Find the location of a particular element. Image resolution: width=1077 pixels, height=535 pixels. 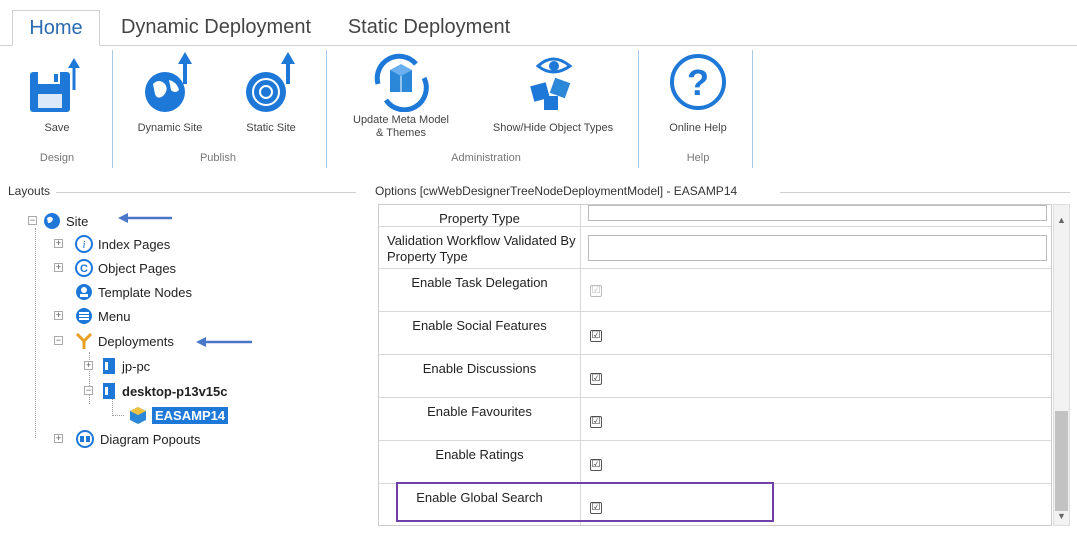

tree-item-menu: + Menu is located at coordinates (92, 316).